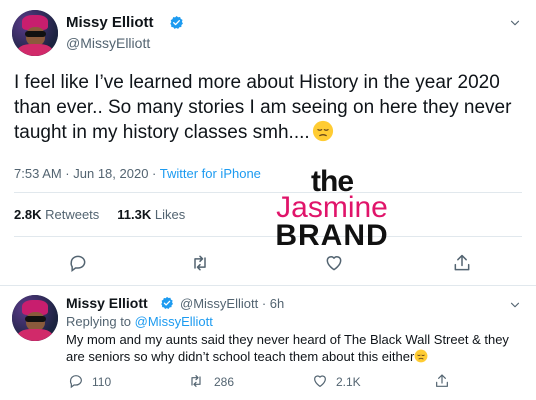 The height and width of the screenshot is (400, 536). I want to click on handle: @MissyElliott, so click(108, 43).